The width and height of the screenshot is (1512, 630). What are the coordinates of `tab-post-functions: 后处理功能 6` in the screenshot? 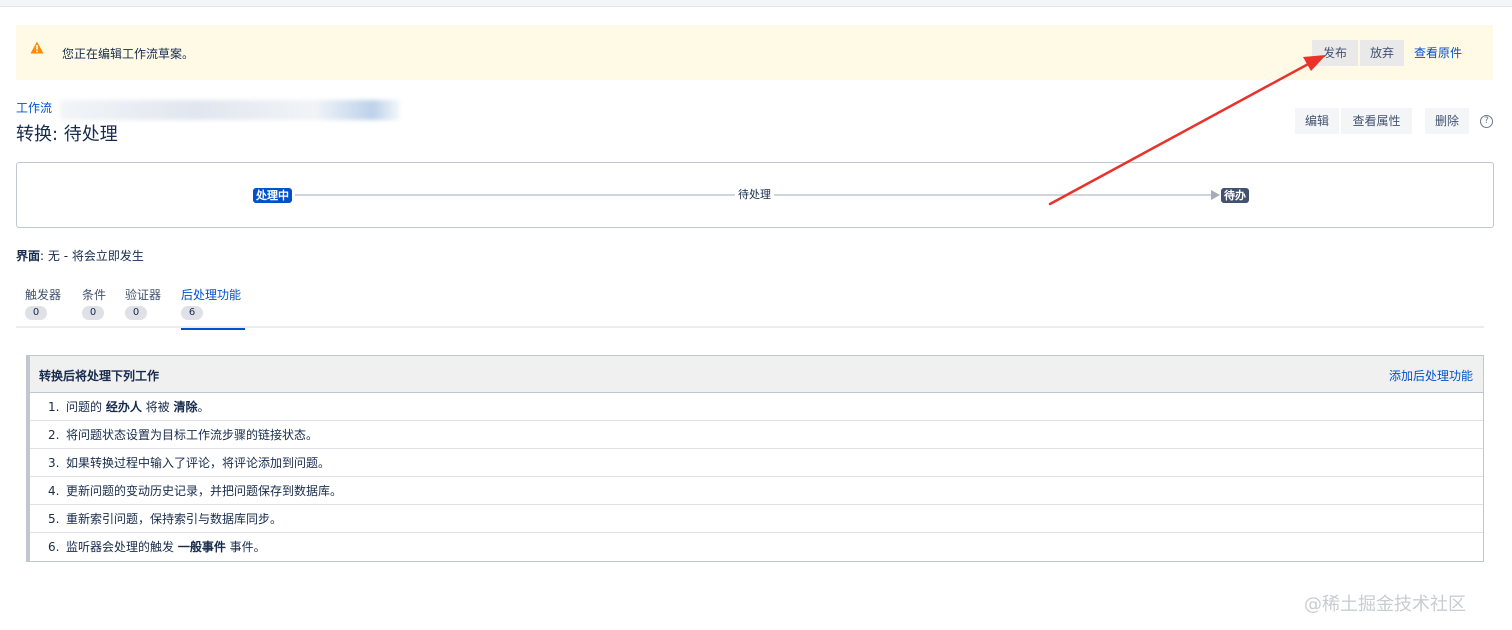 It's located at (213, 308).